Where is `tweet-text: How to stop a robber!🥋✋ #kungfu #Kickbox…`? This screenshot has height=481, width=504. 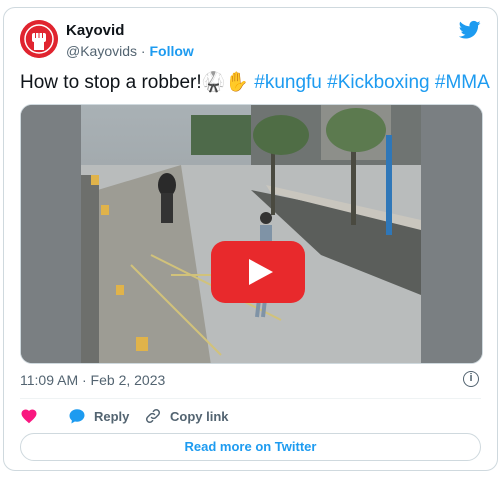 tweet-text: How to stop a robber!🥋✋ #kungfu #Kickbox… is located at coordinates (255, 83).